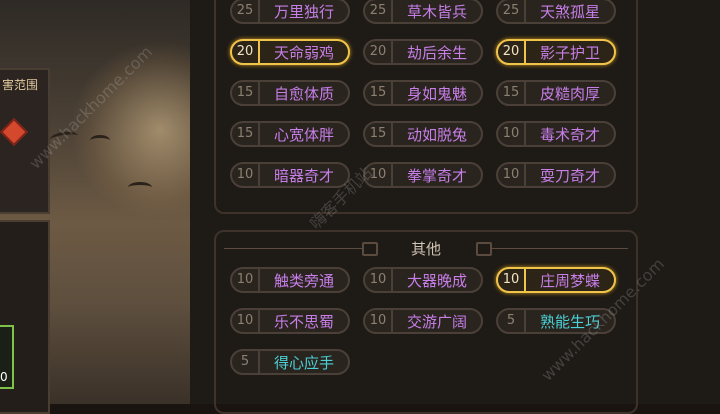  What do you see at coordinates (303, 362) in the screenshot?
I see `talent-name: 得心应手` at bounding box center [303, 362].